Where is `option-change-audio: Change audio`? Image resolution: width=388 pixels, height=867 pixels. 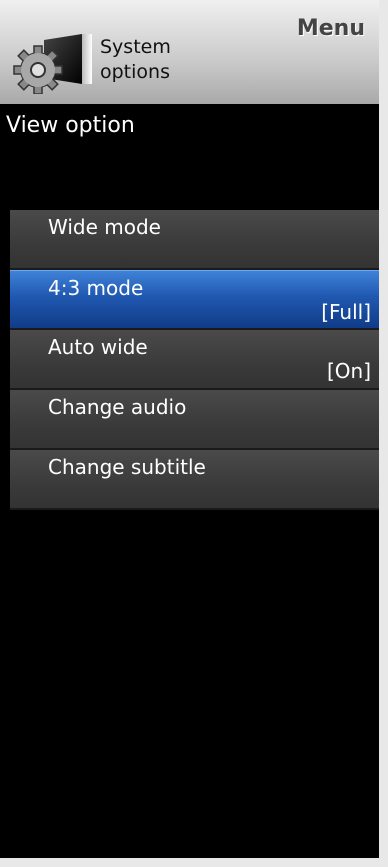 option-change-audio: Change audio is located at coordinates (194, 420).